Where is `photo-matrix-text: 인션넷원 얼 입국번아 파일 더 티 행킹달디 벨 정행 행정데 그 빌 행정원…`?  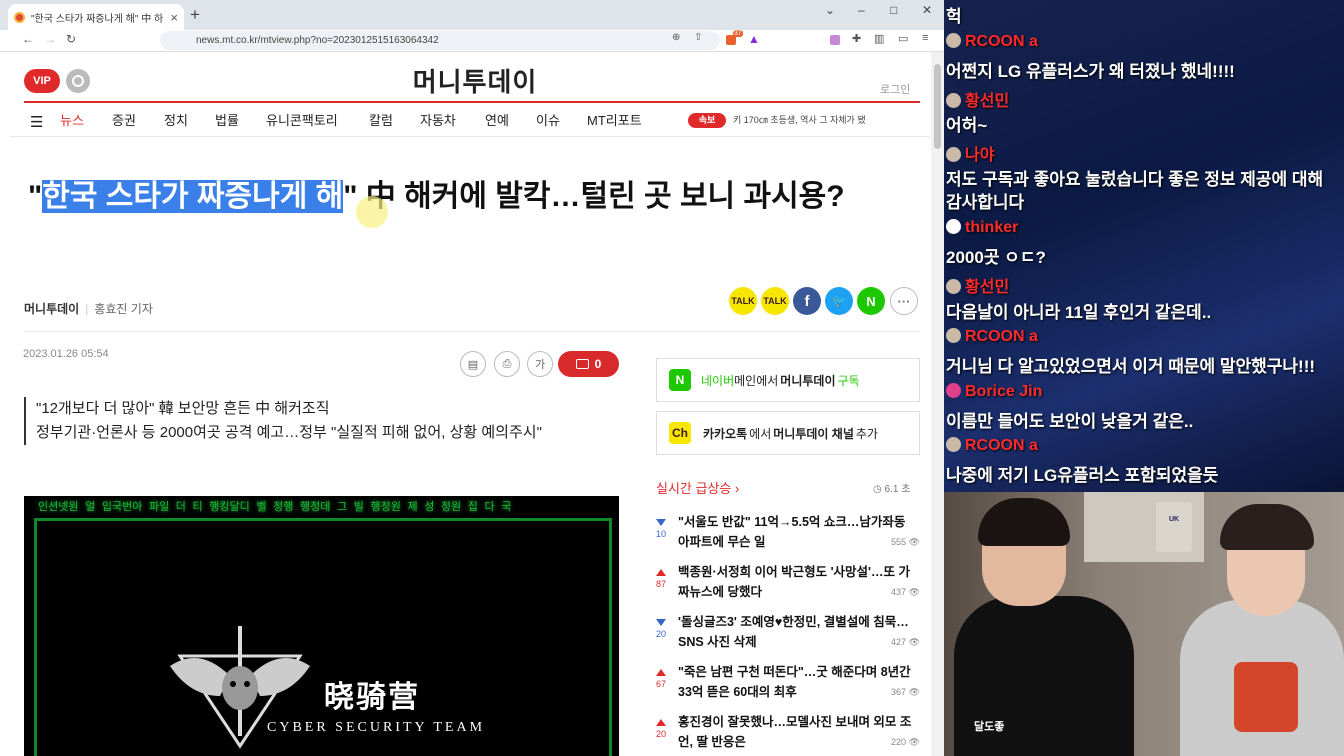 photo-matrix-text: 인션넷원 얼 입국번아 파일 더 티 행킹달디 벨 정행 행정데 그 빌 행정원… is located at coordinates (275, 506).